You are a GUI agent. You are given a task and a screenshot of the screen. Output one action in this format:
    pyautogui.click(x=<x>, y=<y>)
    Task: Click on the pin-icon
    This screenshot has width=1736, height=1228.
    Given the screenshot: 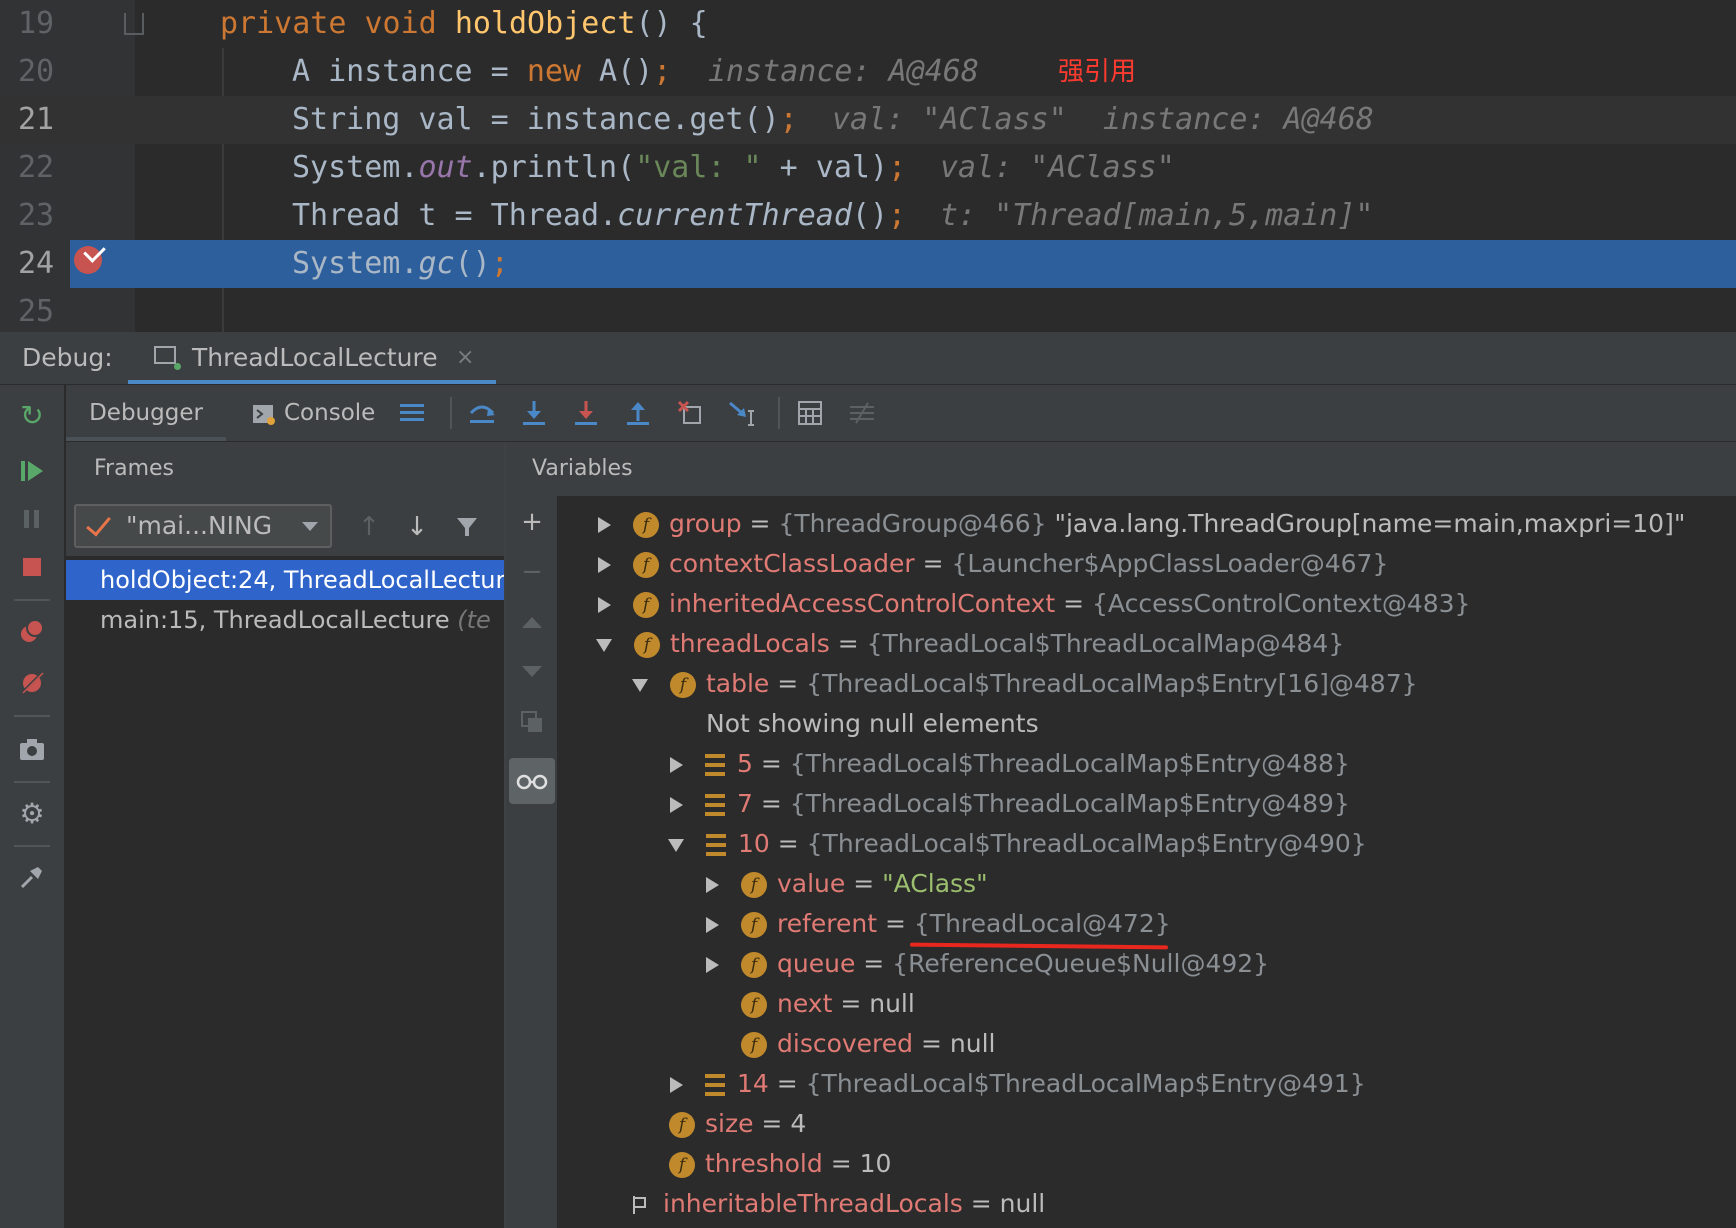 What is the action you would take?
    pyautogui.click(x=32, y=877)
    